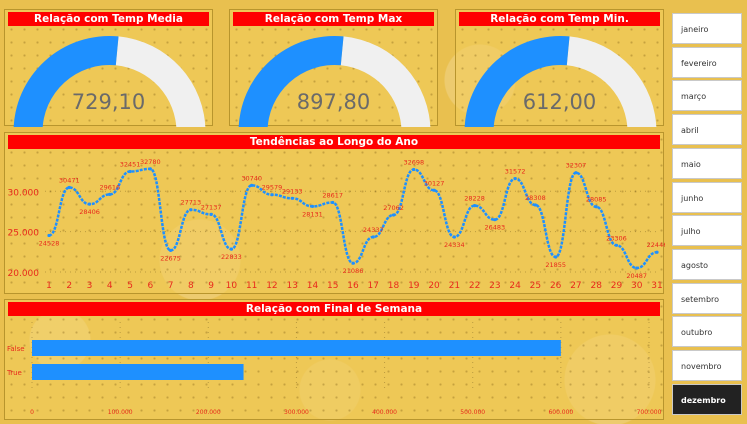  I want to click on x-tick-label: 300.000, so click(296, 412).